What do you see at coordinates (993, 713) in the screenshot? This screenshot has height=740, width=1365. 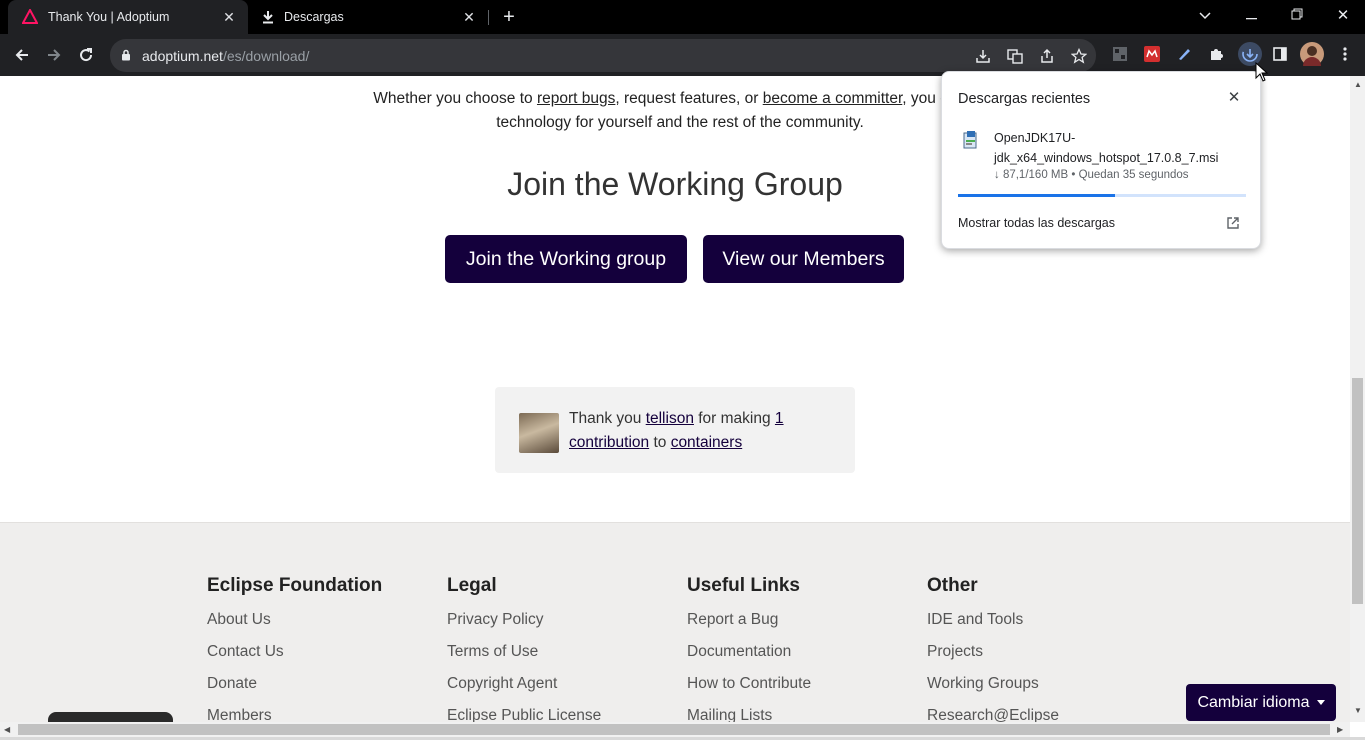 I see `footer-link-research: Research@Eclipse` at bounding box center [993, 713].